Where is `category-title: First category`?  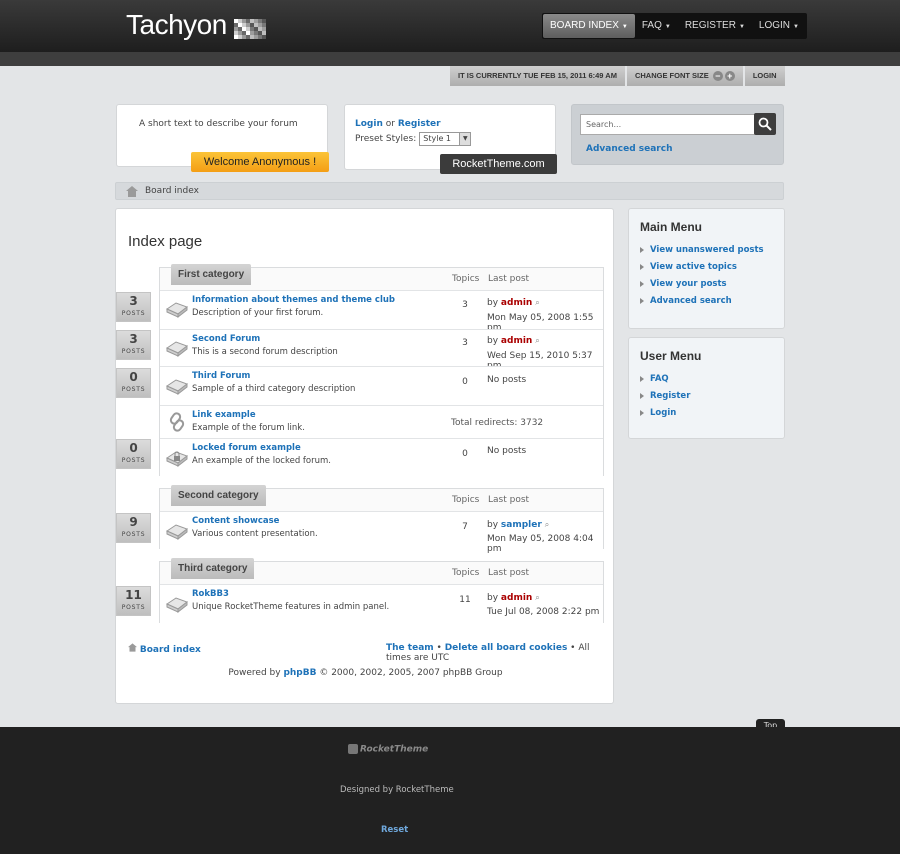 category-title: First category is located at coordinates (211, 274).